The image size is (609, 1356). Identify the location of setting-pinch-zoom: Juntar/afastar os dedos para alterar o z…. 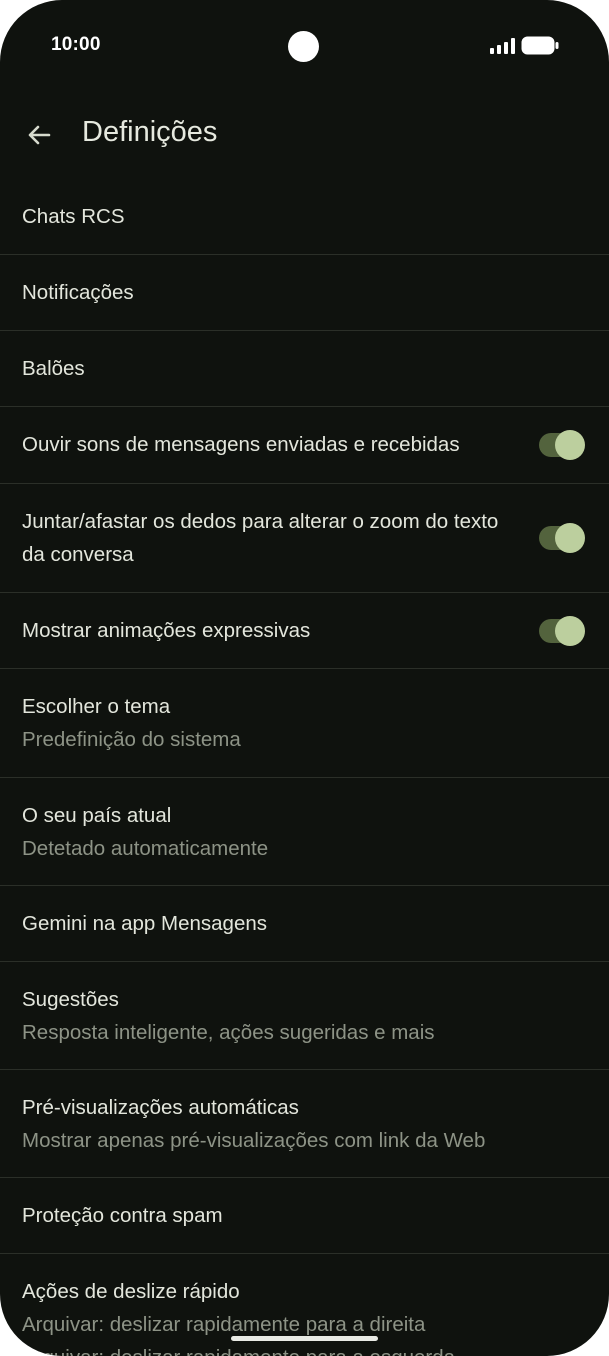
(304, 538).